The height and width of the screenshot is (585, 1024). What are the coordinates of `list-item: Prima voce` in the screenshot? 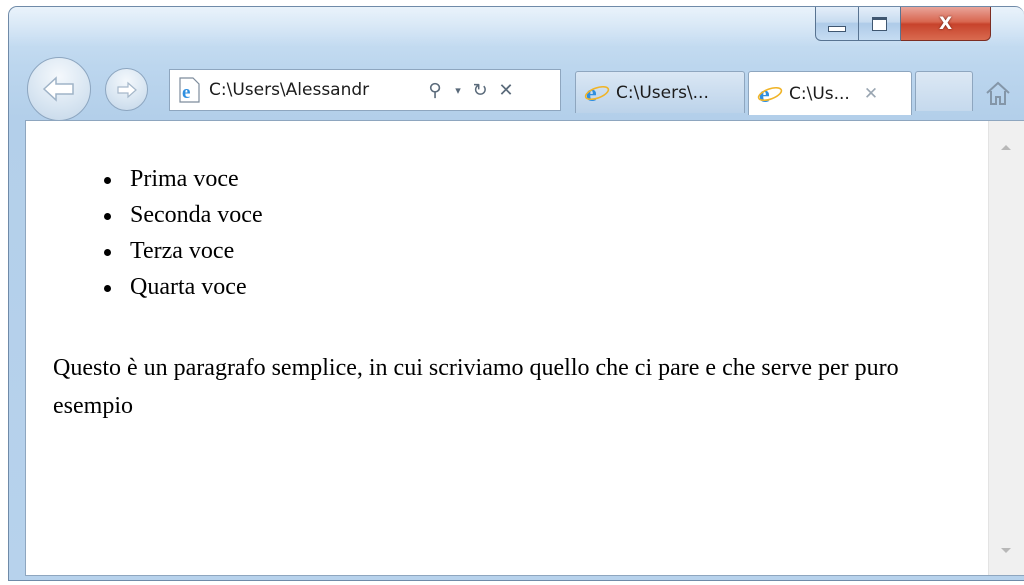 It's located at (183, 179).